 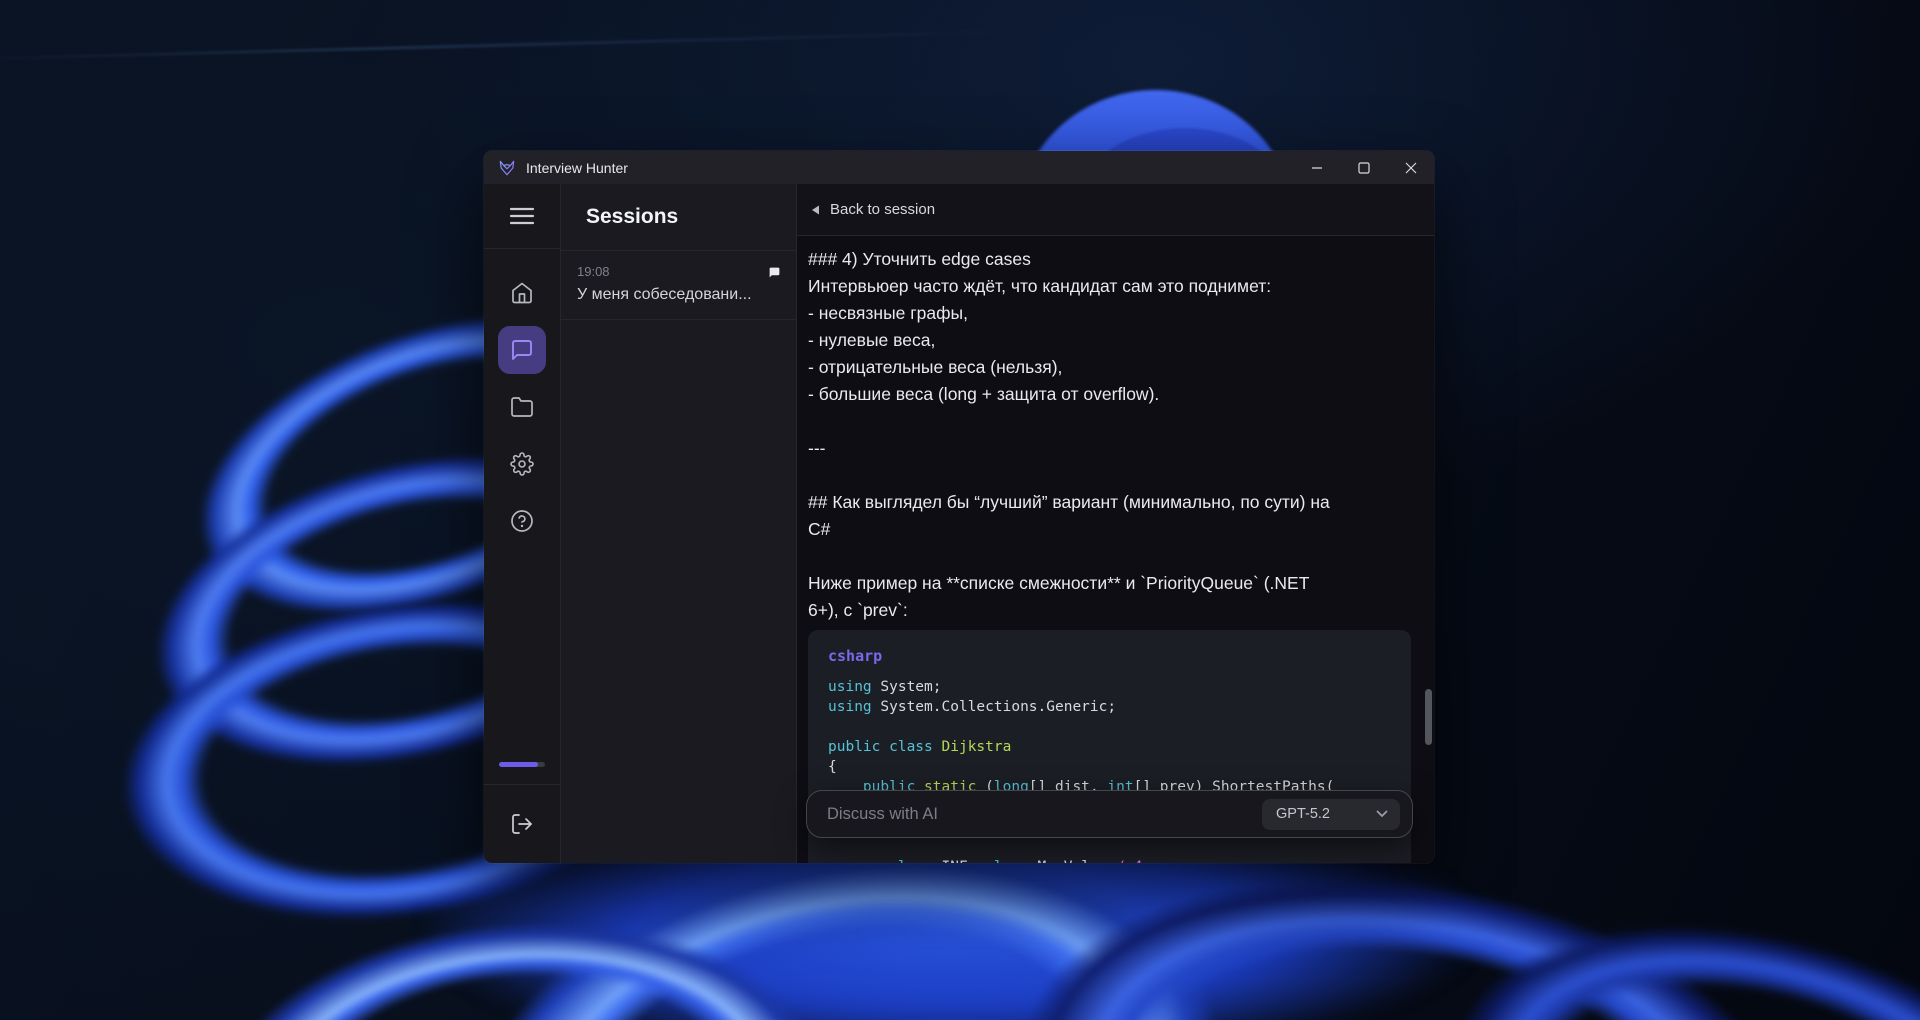 I want to click on sidebar-item-settings, so click(x=522, y=464).